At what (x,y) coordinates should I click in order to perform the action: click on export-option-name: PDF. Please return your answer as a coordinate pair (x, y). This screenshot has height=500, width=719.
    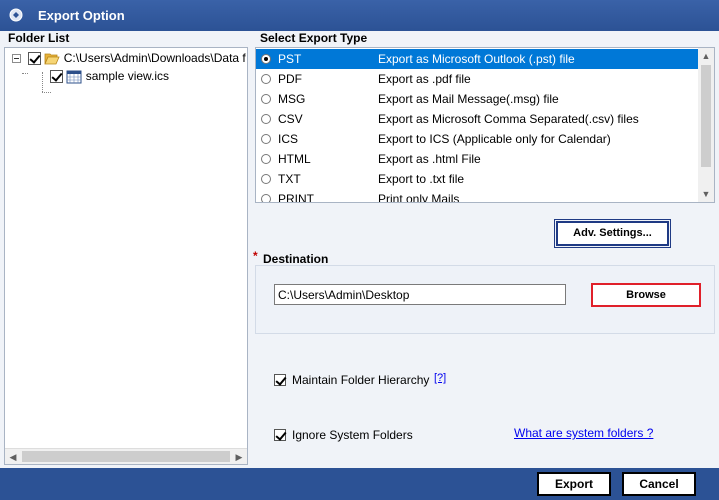
    Looking at the image, I should click on (290, 79).